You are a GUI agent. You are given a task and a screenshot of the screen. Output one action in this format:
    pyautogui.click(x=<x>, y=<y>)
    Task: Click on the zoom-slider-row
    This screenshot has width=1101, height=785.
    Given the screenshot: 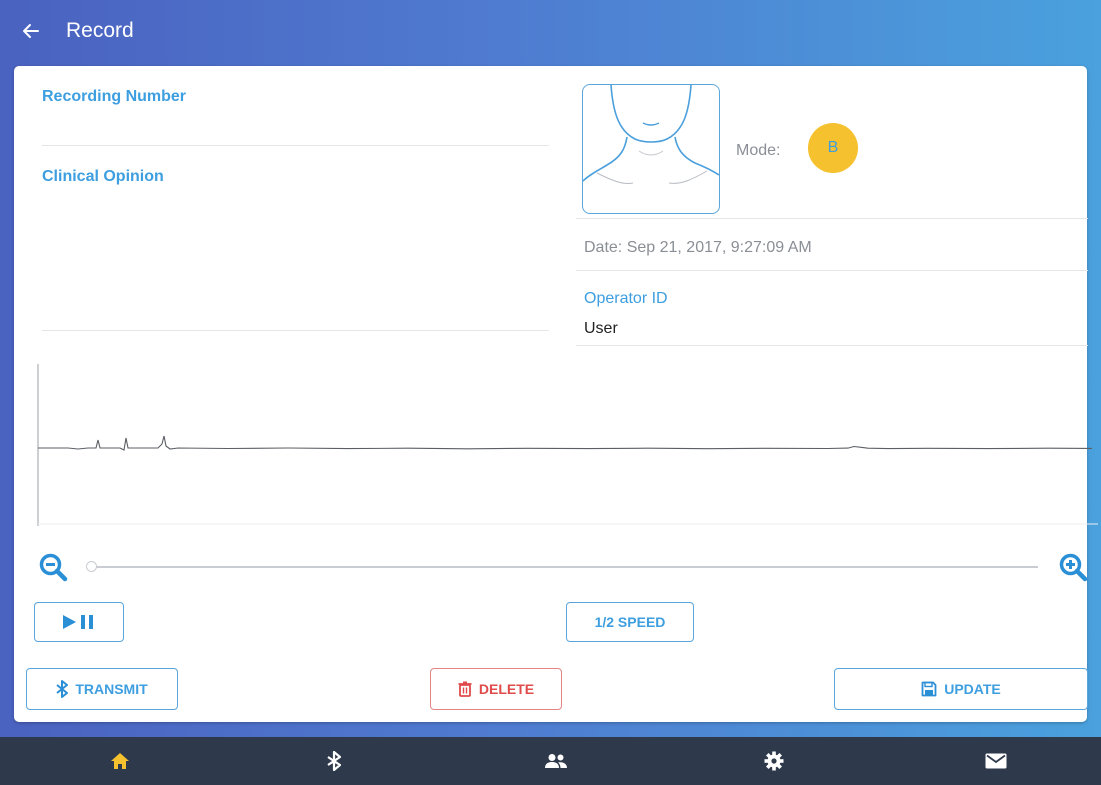 What is the action you would take?
    pyautogui.click(x=563, y=568)
    